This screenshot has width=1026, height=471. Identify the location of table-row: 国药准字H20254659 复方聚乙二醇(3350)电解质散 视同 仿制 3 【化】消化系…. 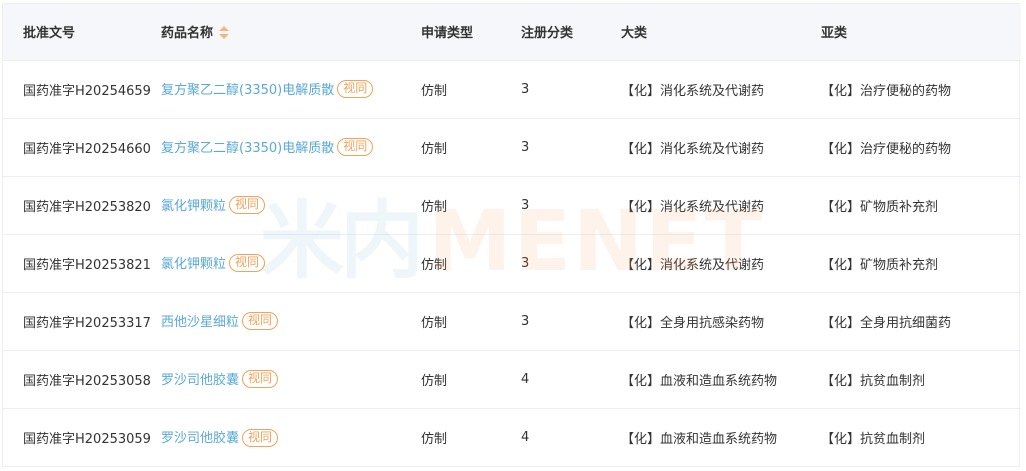
(512, 89).